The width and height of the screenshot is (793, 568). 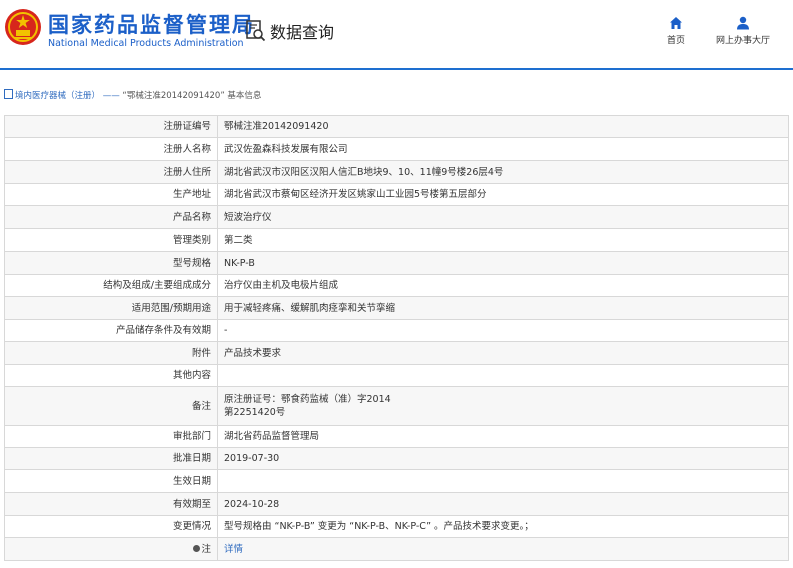 What do you see at coordinates (197, 548) in the screenshot?
I see `pin-icon` at bounding box center [197, 548].